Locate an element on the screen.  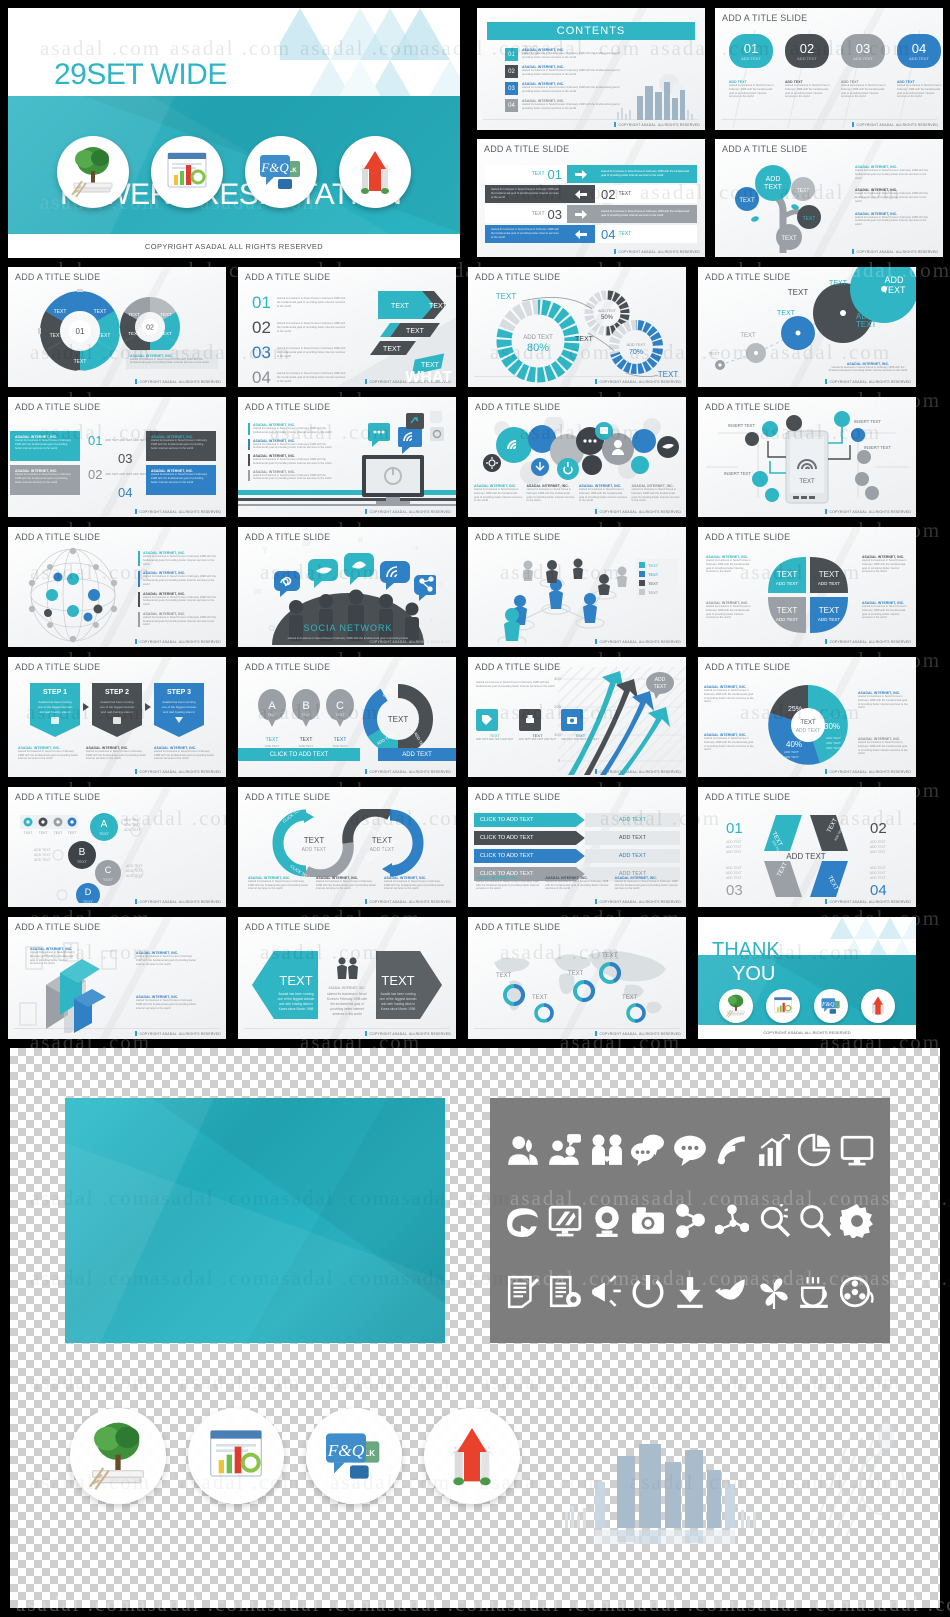
red-arrow-icon is located at coordinates (472, 1456).